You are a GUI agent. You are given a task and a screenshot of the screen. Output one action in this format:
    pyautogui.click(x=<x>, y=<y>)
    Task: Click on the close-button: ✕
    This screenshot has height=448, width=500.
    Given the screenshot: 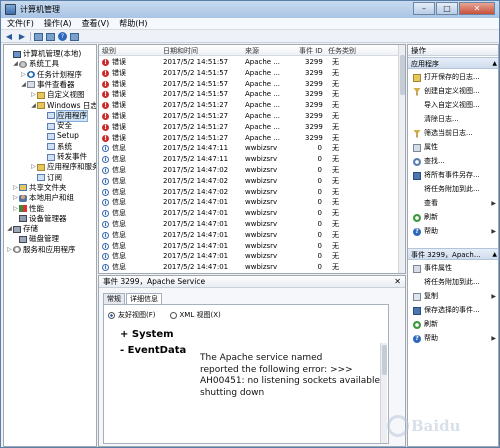 What is the action you would take?
    pyautogui.click(x=477, y=8)
    